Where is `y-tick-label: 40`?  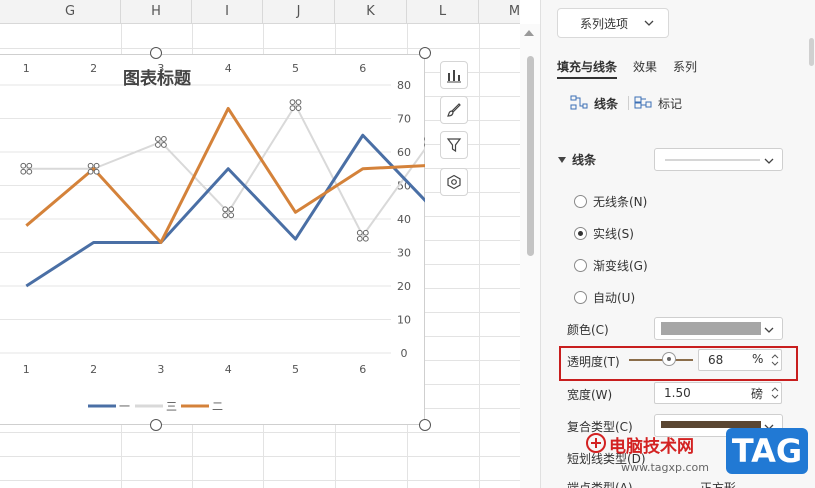
y-tick-label: 40 is located at coordinates (404, 219).